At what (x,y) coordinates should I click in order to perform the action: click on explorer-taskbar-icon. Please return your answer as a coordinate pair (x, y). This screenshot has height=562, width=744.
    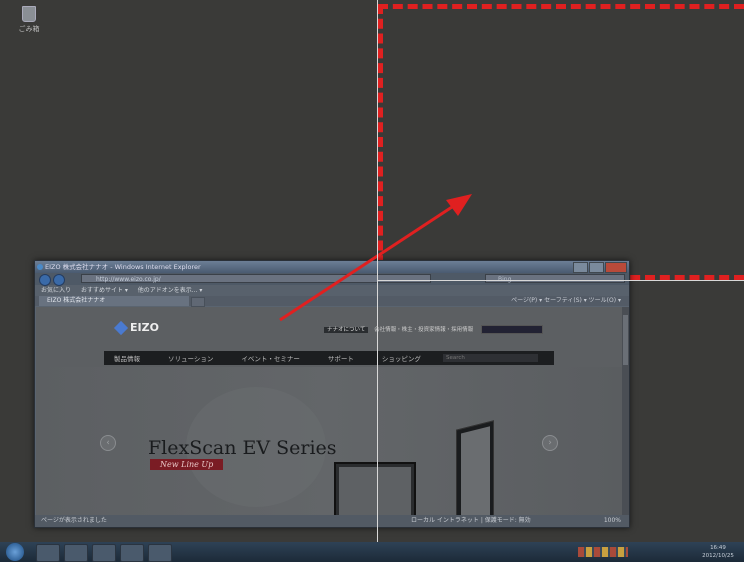
    Looking at the image, I should click on (76, 553).